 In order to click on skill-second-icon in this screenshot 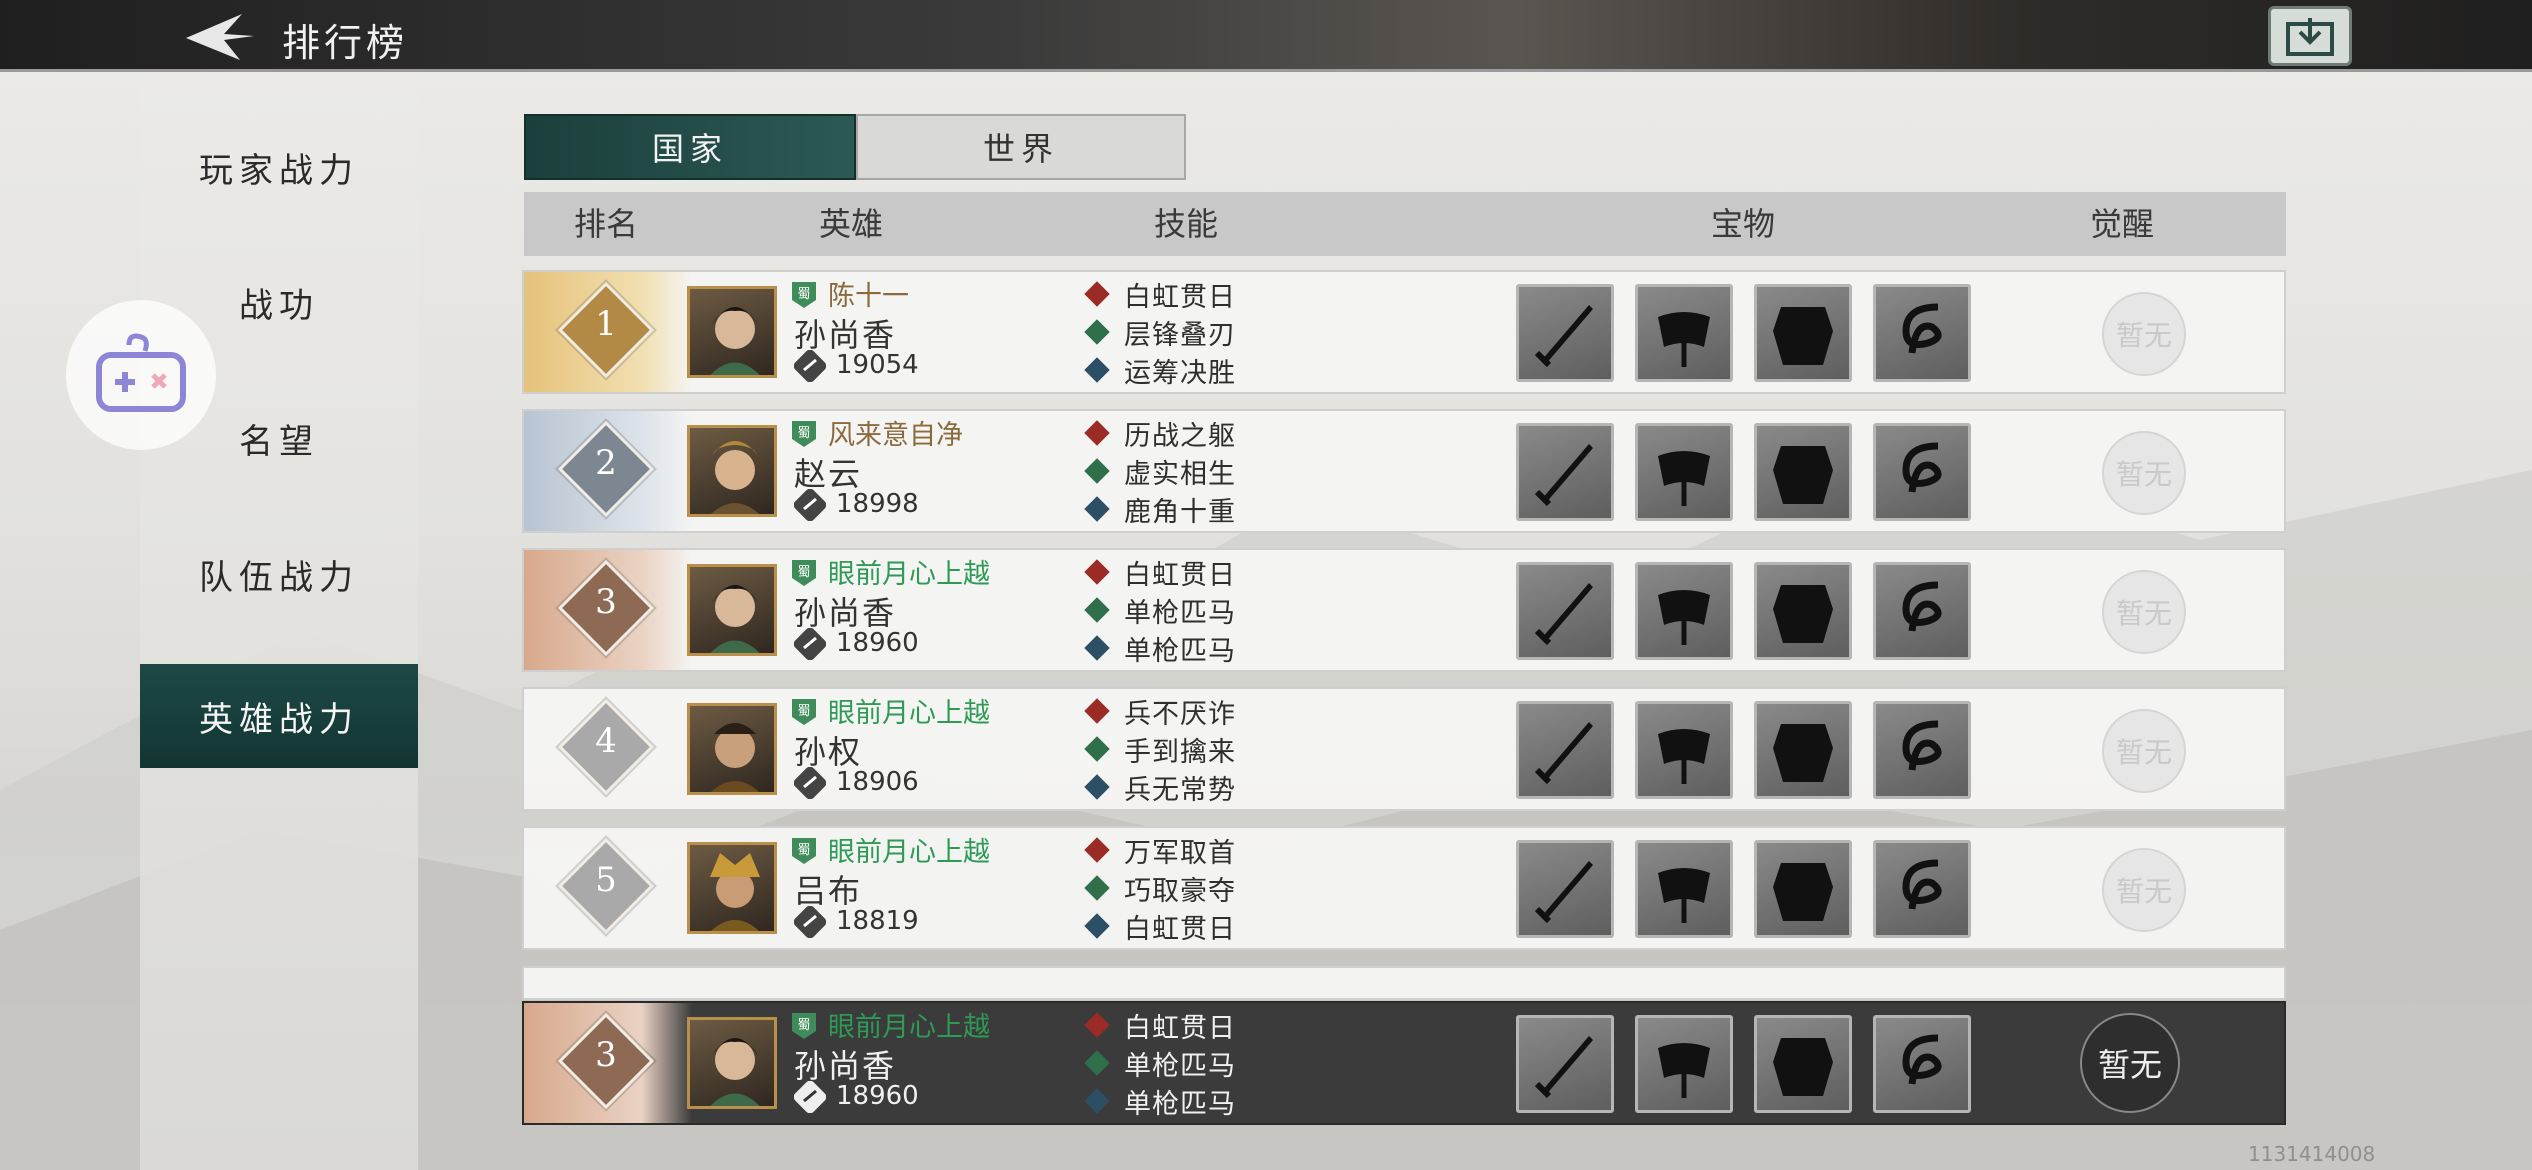, I will do `click(1097, 471)`.